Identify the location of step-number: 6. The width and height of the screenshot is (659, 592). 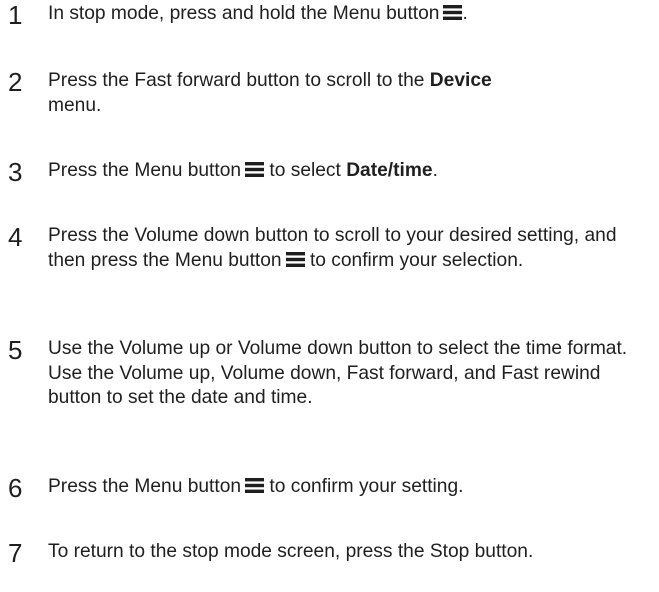
(15, 488).